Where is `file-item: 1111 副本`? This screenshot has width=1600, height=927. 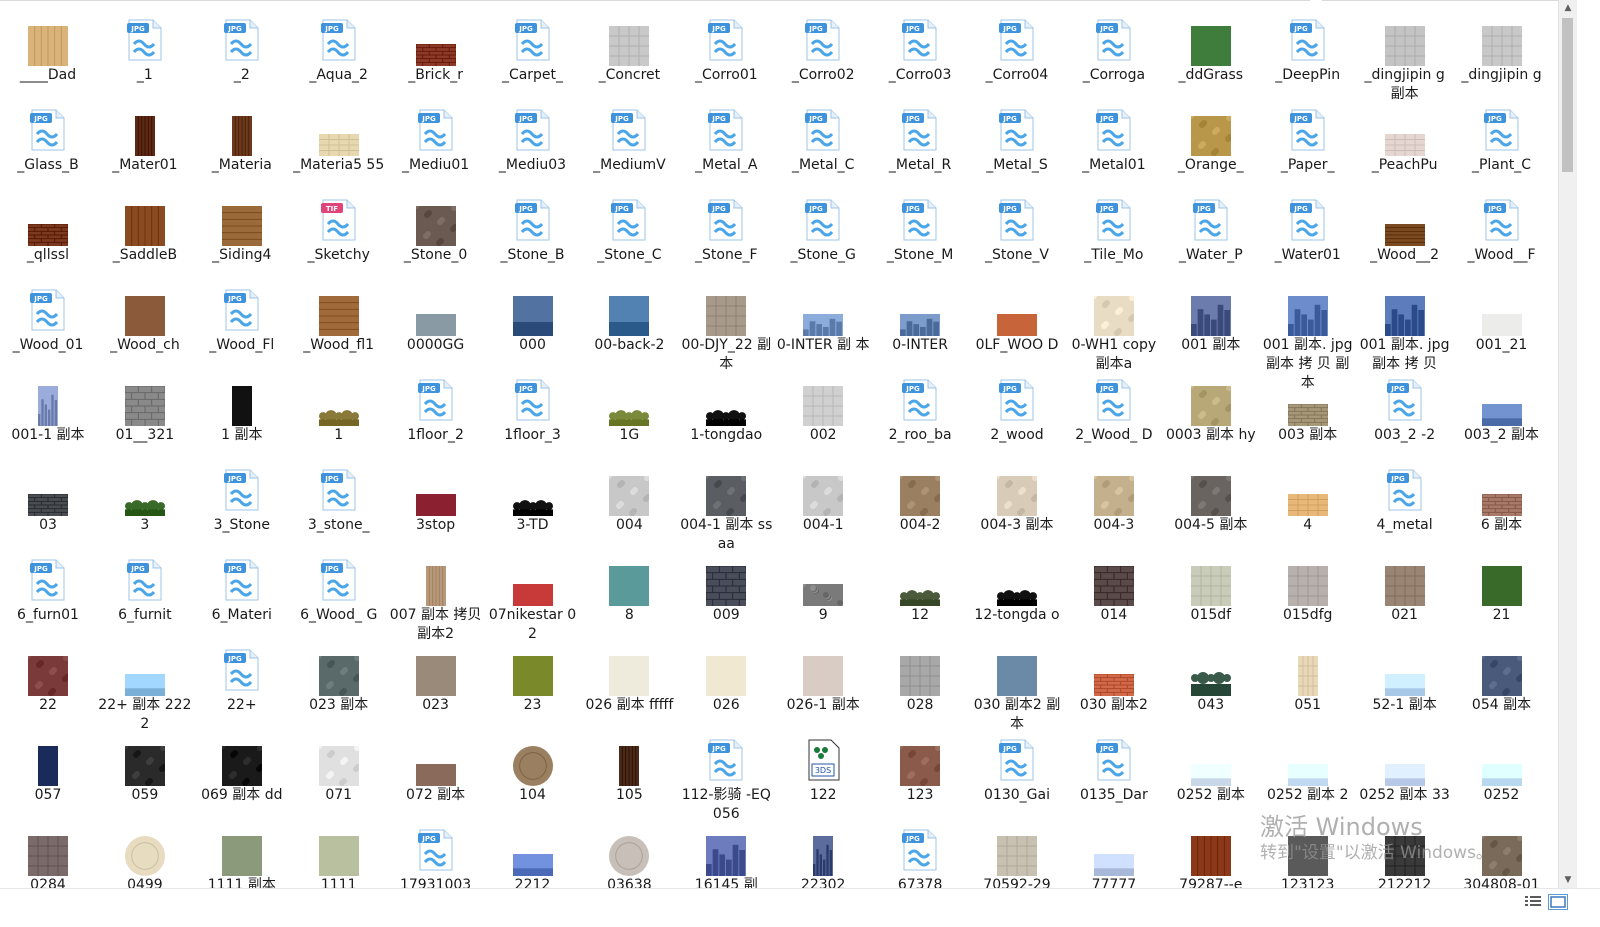 file-item: 1111 副本 is located at coordinates (242, 851).